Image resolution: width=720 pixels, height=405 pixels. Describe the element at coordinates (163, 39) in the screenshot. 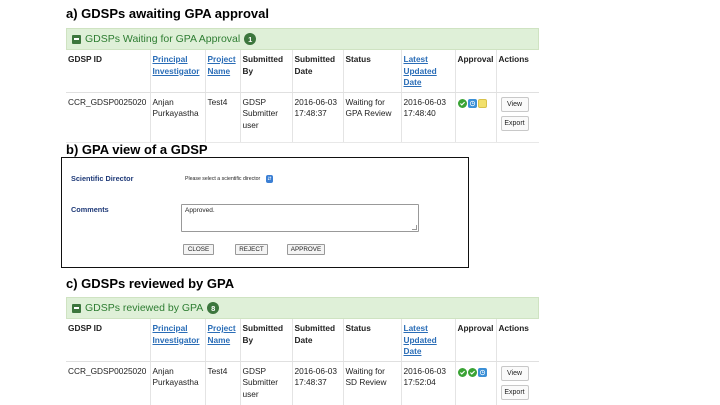

I see `panel-title: GDSPs Waiting for GPA Approval` at that location.